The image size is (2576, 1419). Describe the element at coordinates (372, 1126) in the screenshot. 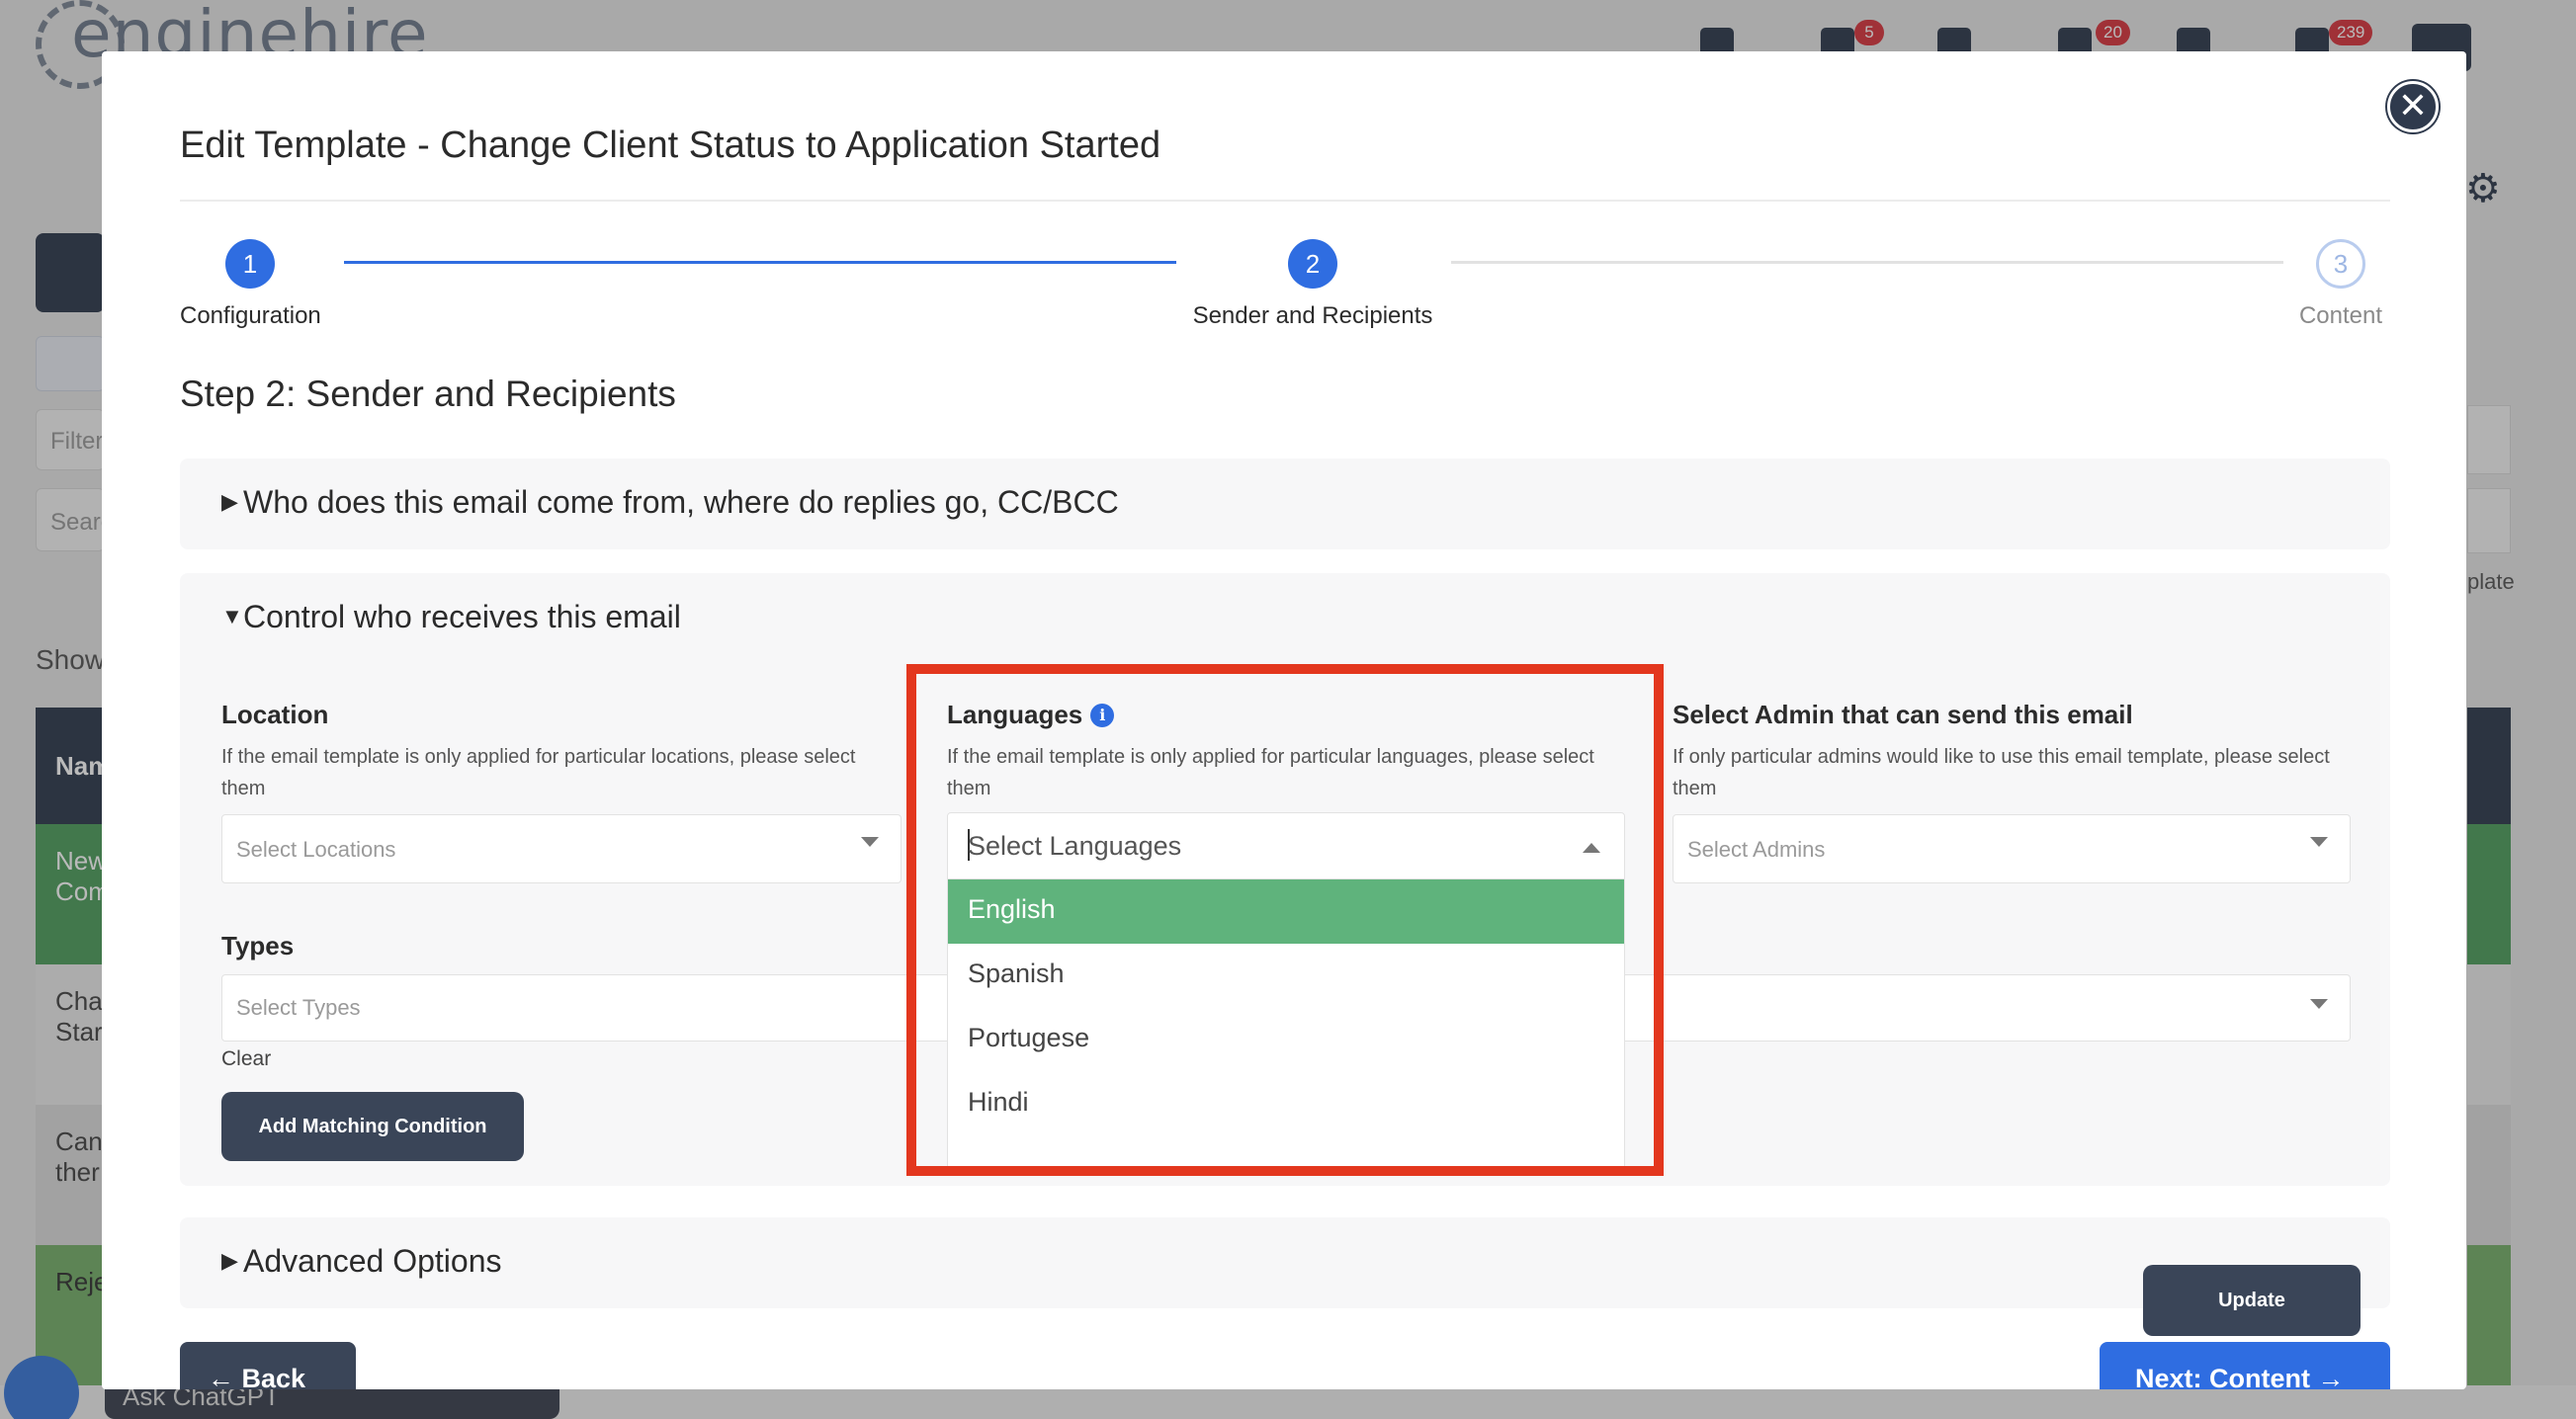

I see `add-matching-condition-button: Add Matching Condition` at that location.